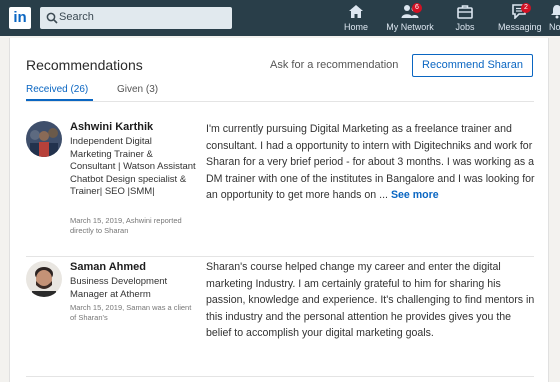  Describe the element at coordinates (280, 101) in the screenshot. I see `tabs-divider` at that location.